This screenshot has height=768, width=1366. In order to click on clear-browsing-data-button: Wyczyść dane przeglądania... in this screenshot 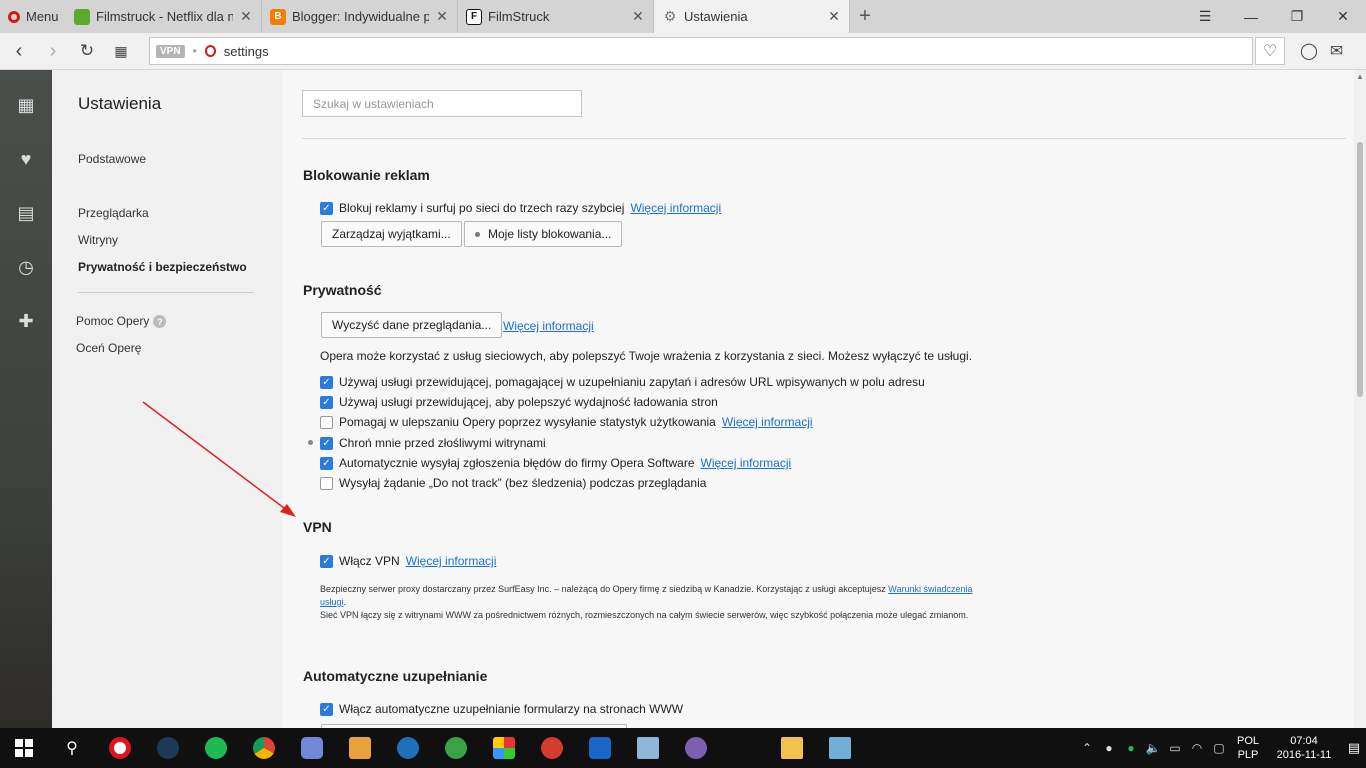, I will do `click(412, 325)`.